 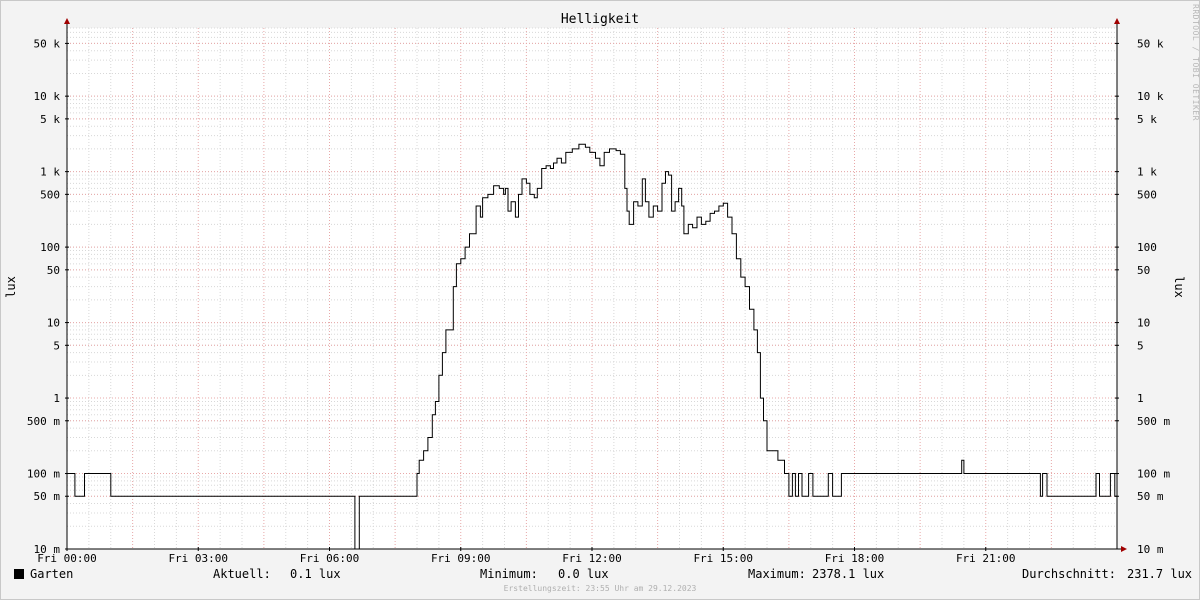 I want to click on y-axis-arrow-right, so click(x=1117, y=21).